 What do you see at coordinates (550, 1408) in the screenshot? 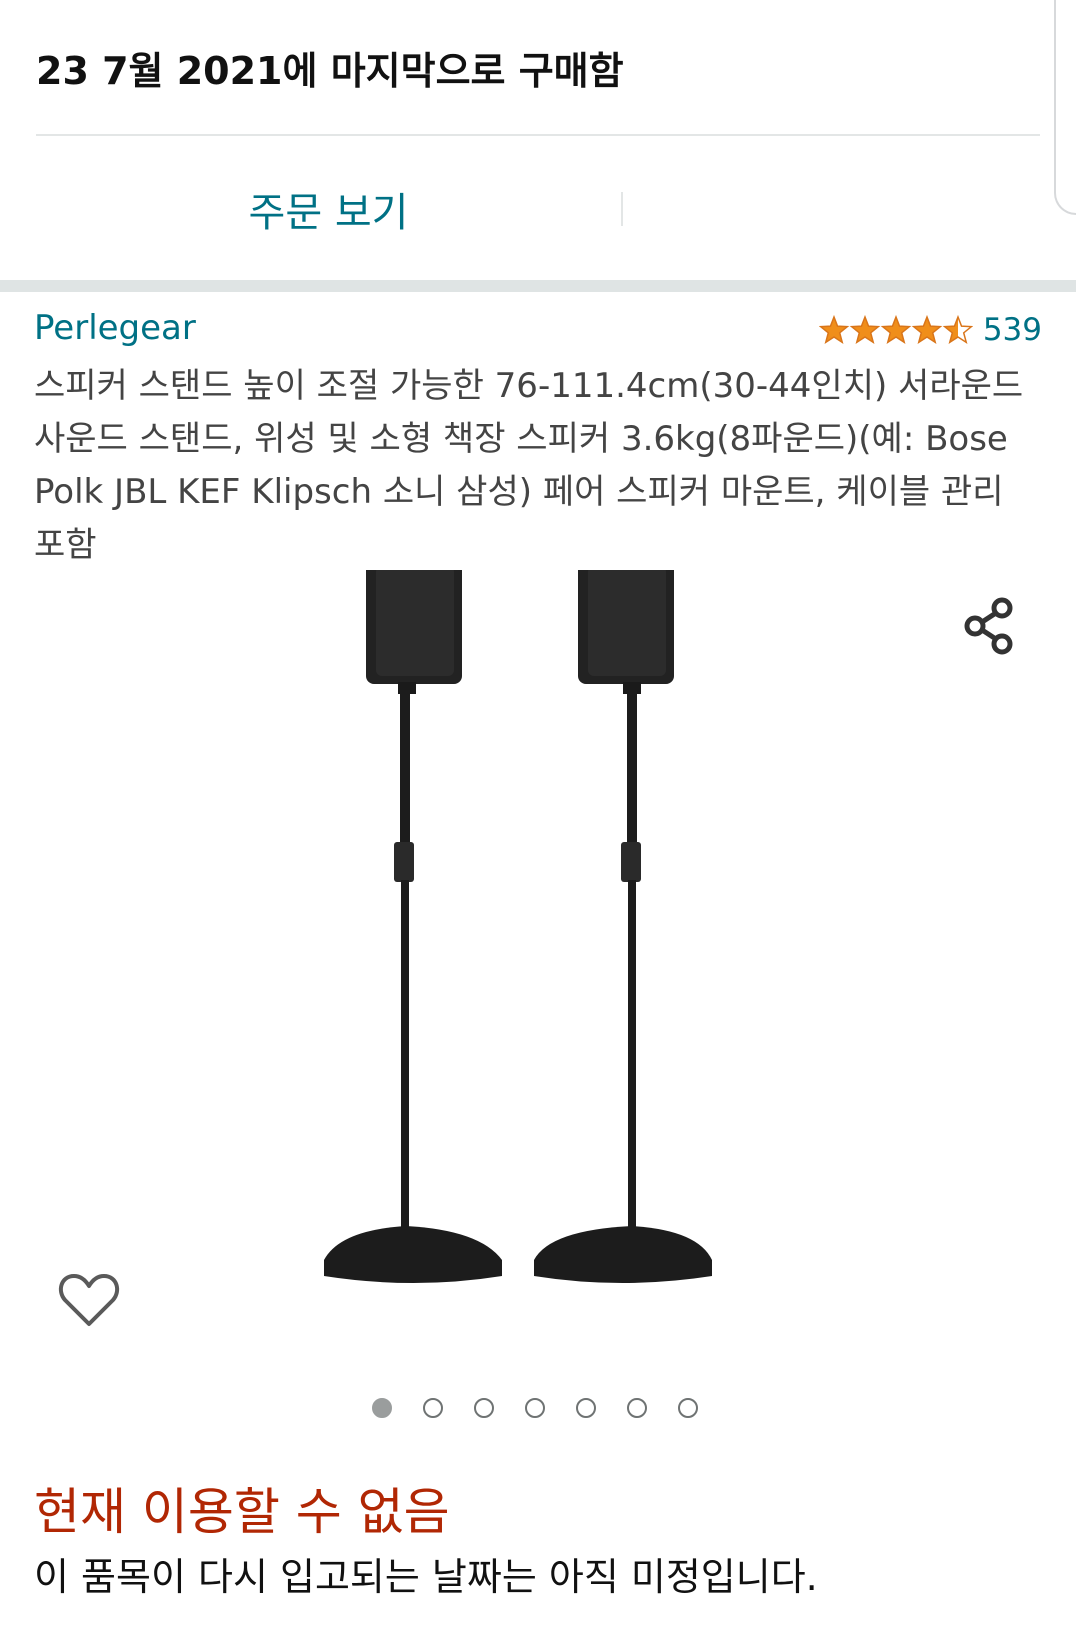
I see `carousel-indicators` at bounding box center [550, 1408].